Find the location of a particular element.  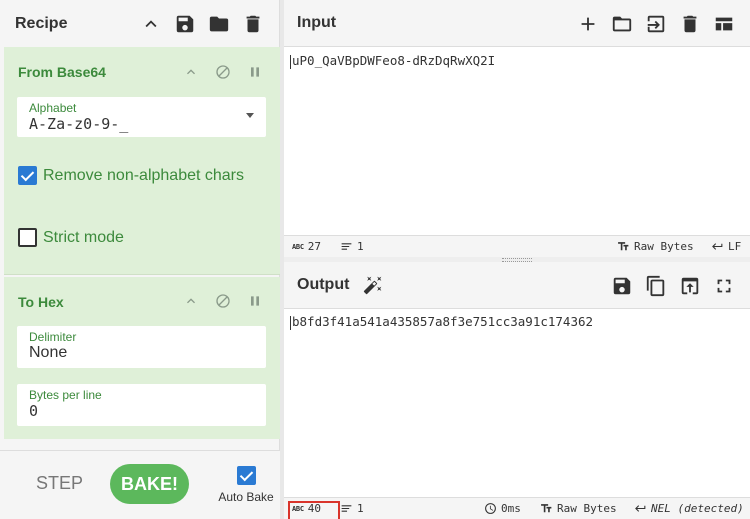

input-status-bar: ABC 27 1 Raw Bytes LF is located at coordinates (517, 246).